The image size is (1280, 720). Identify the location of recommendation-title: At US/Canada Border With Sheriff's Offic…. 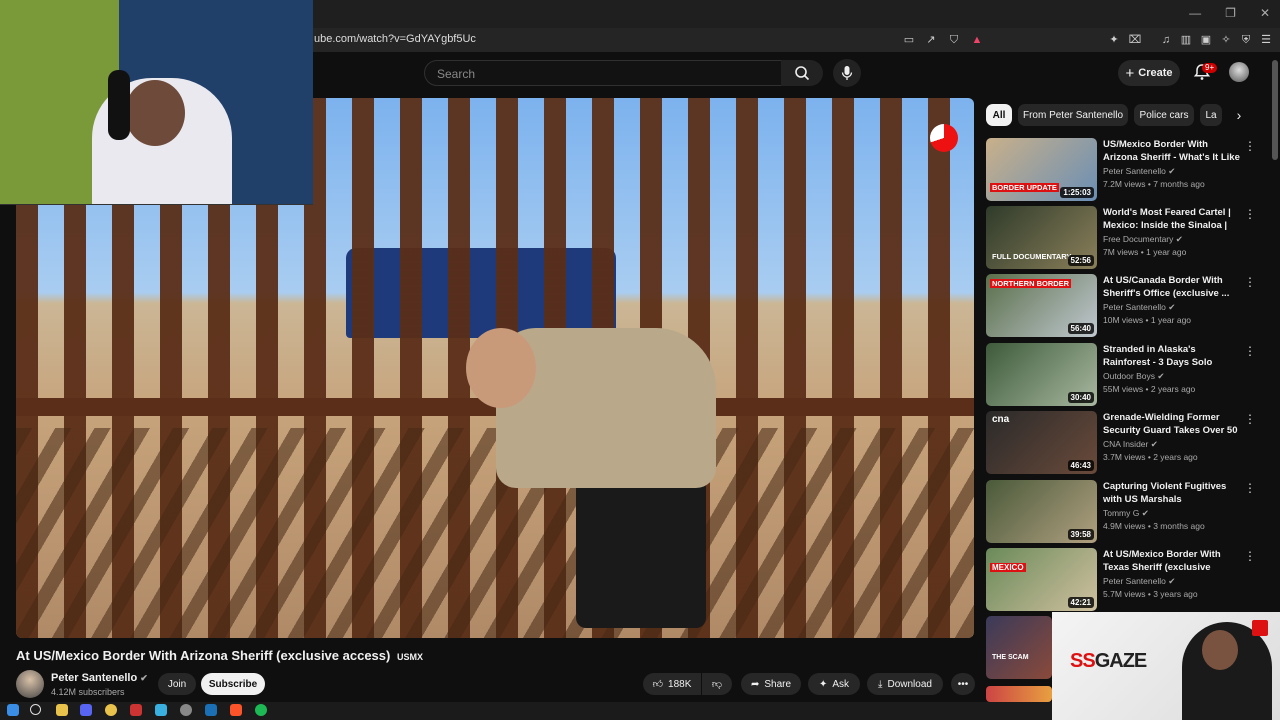
(1173, 287).